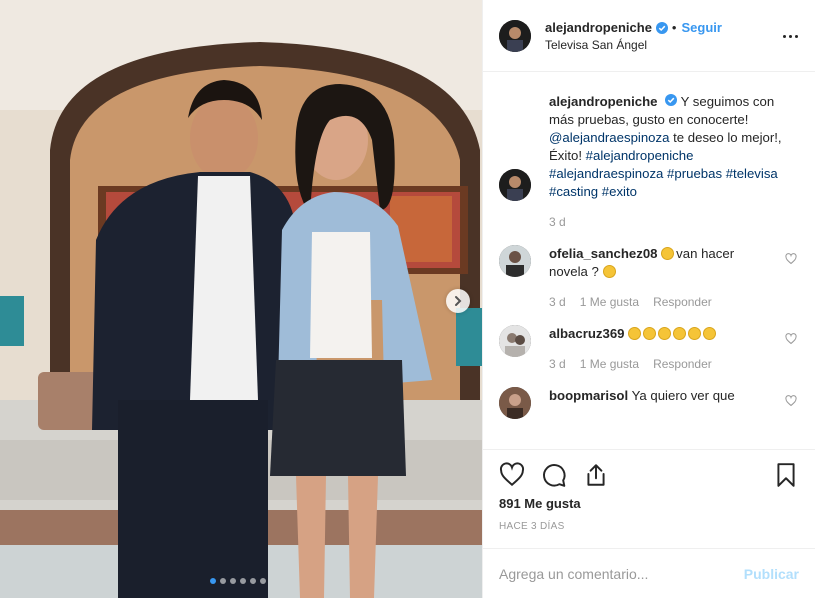 The image size is (815, 598). I want to click on commenter-username: boopmarisol, so click(588, 395).